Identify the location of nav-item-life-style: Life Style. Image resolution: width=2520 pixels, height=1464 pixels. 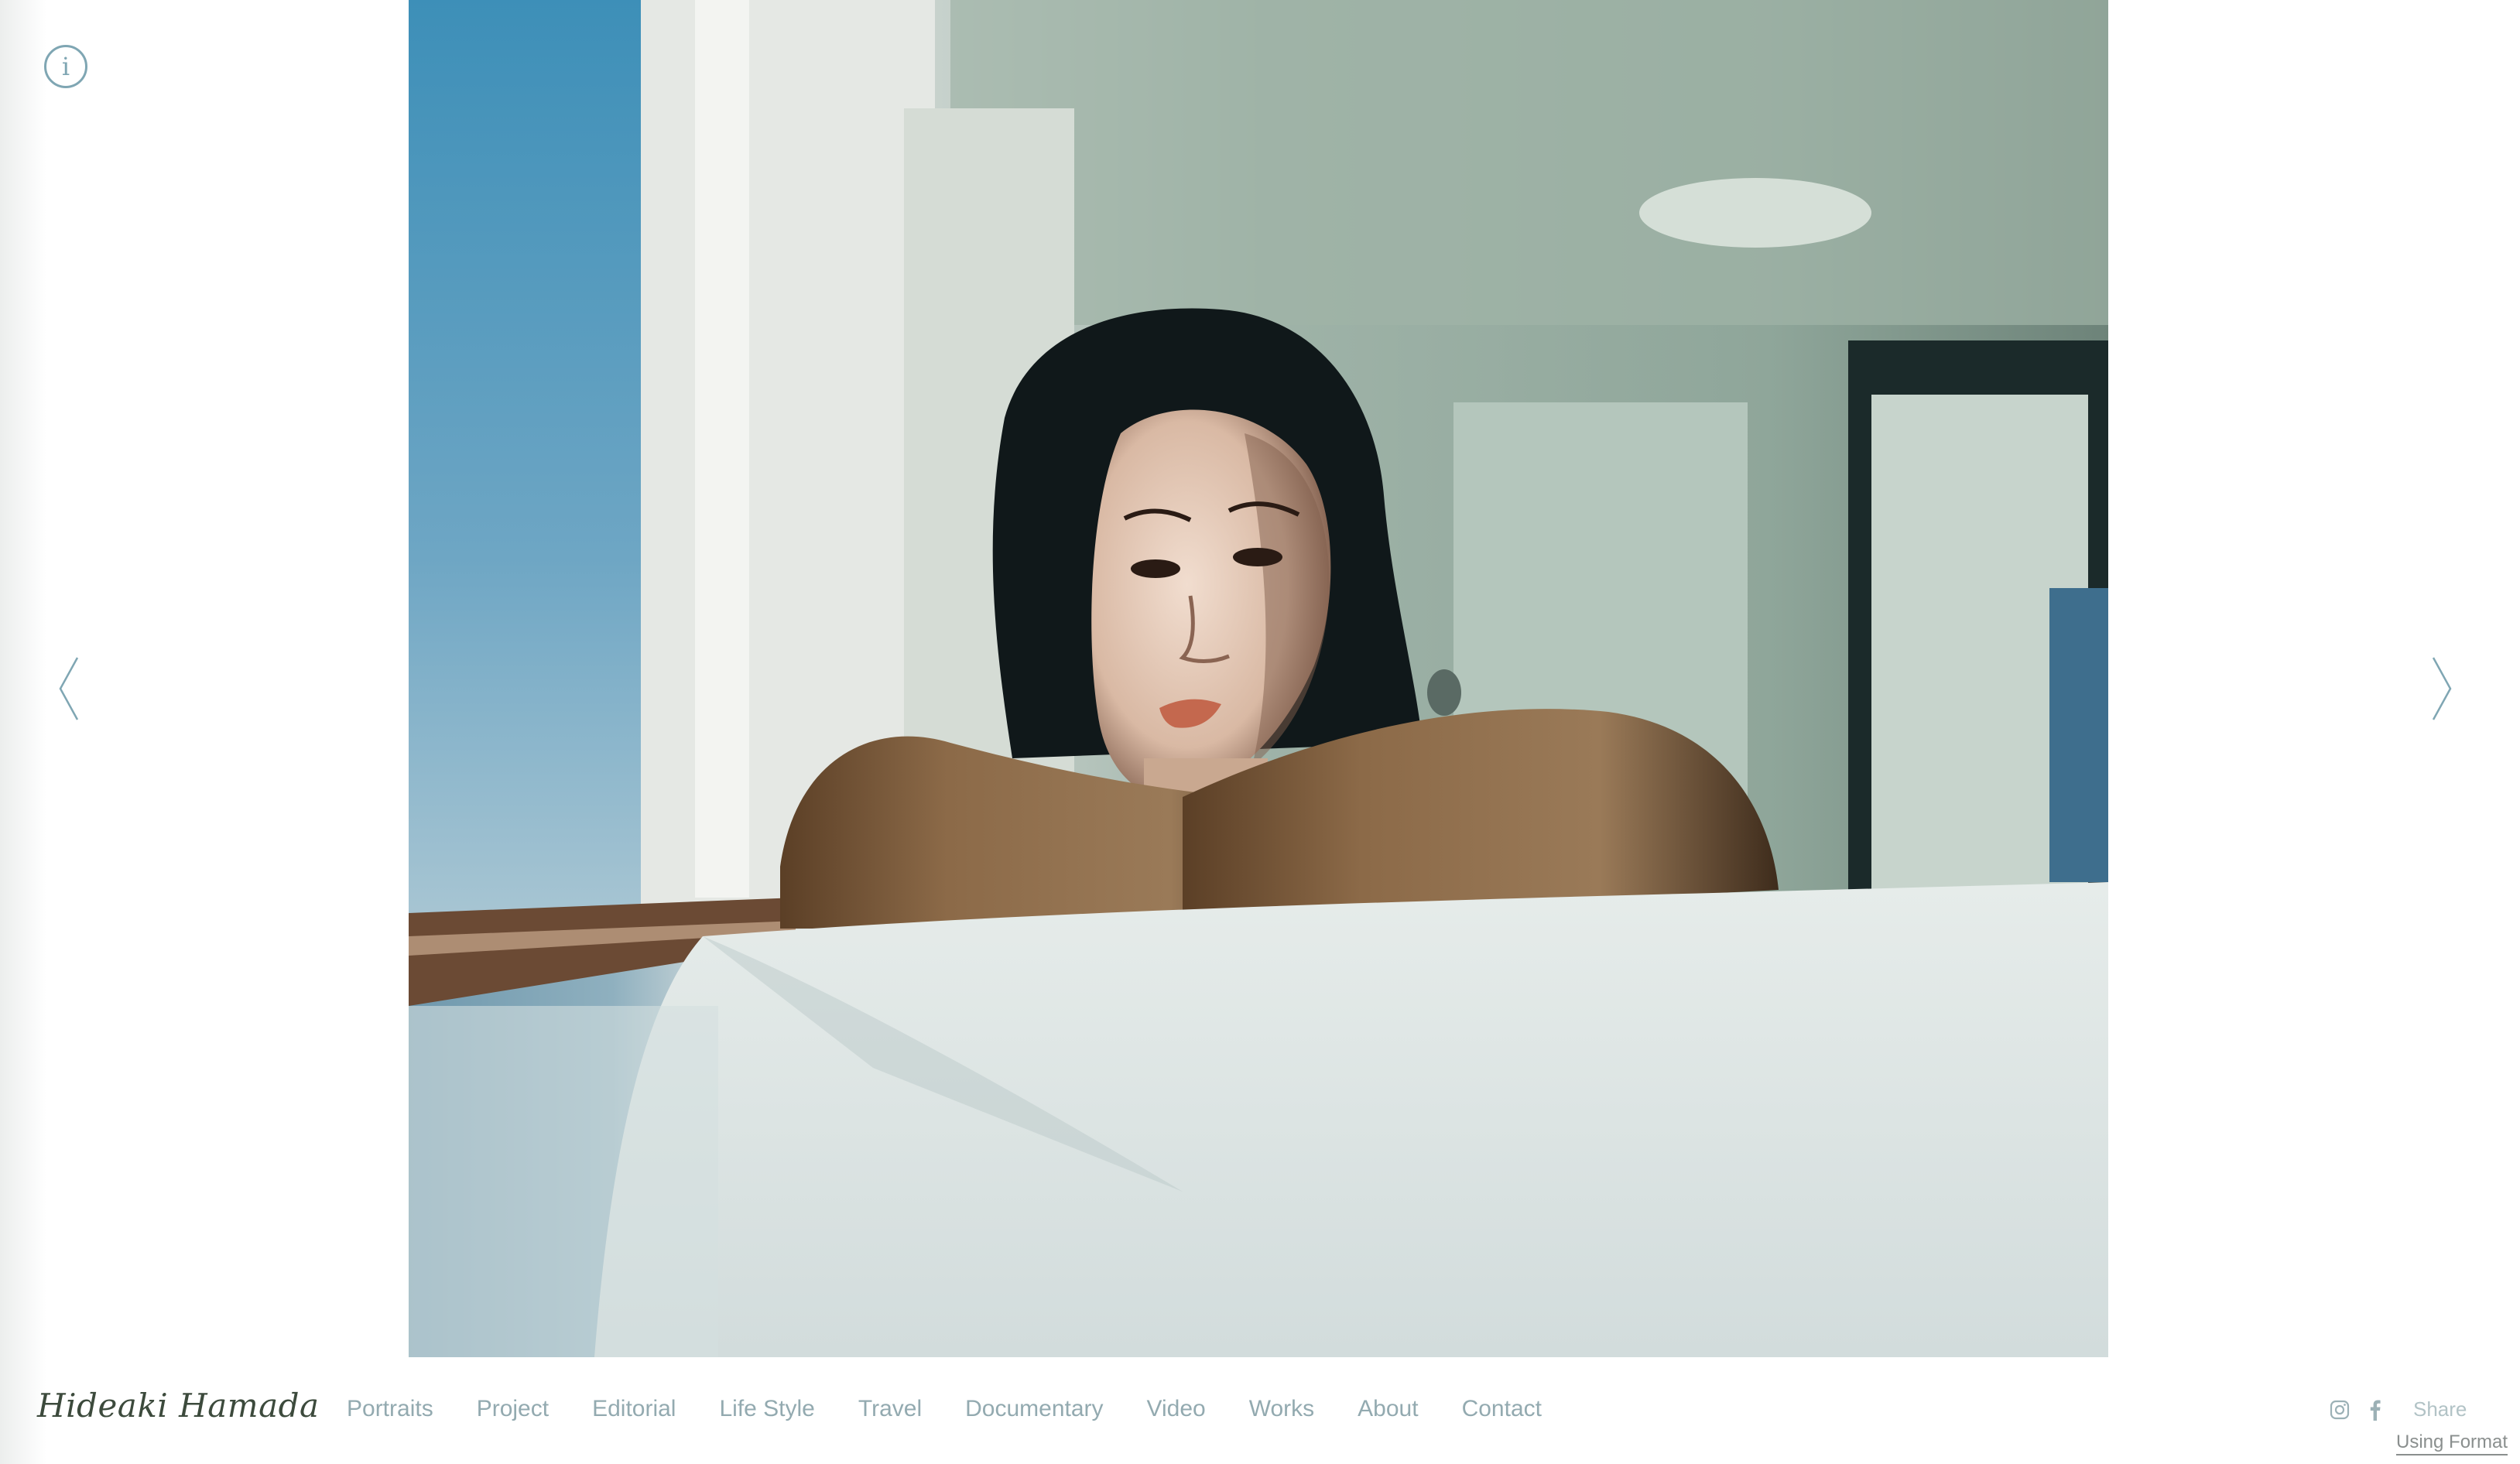
(766, 1409).